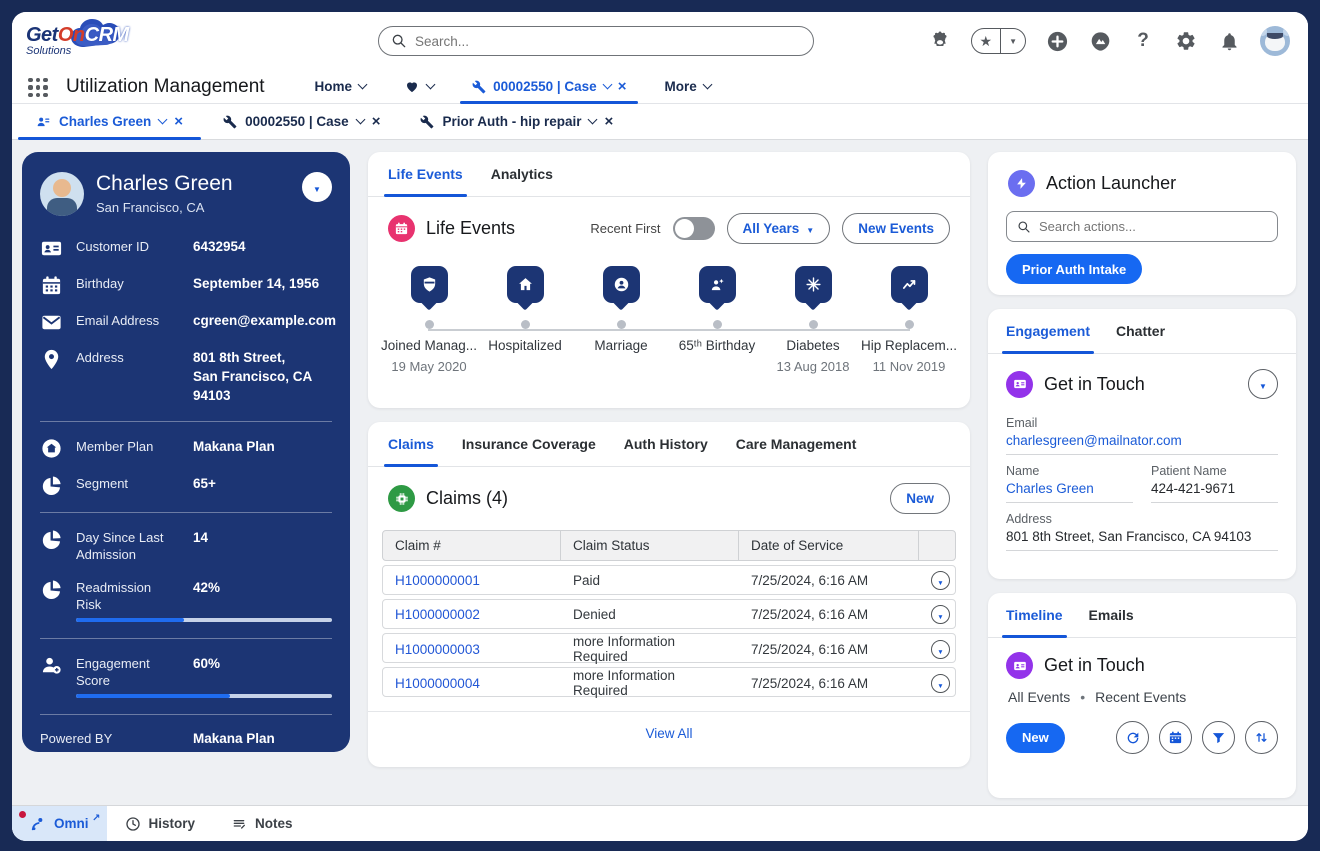  I want to click on filter-all-events: All Events, so click(1039, 697).